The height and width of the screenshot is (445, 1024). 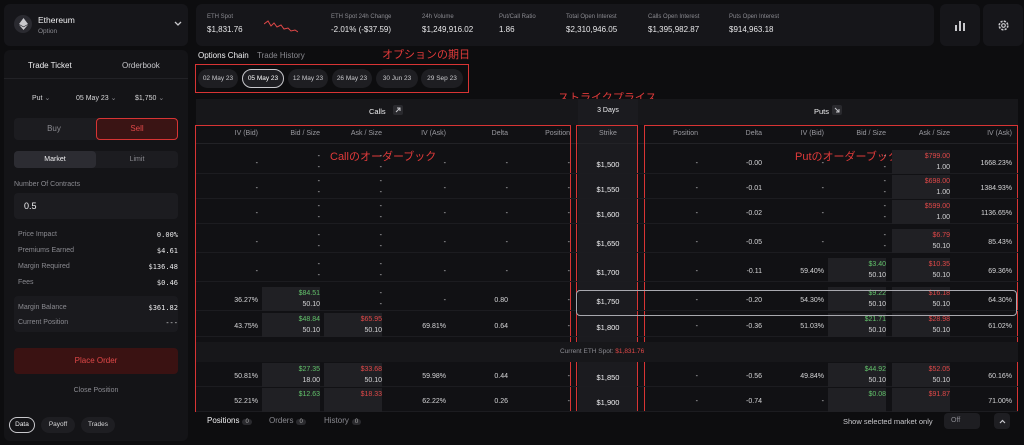 What do you see at coordinates (444, 163) in the screenshot?
I see `call-iv-ask: -` at bounding box center [444, 163].